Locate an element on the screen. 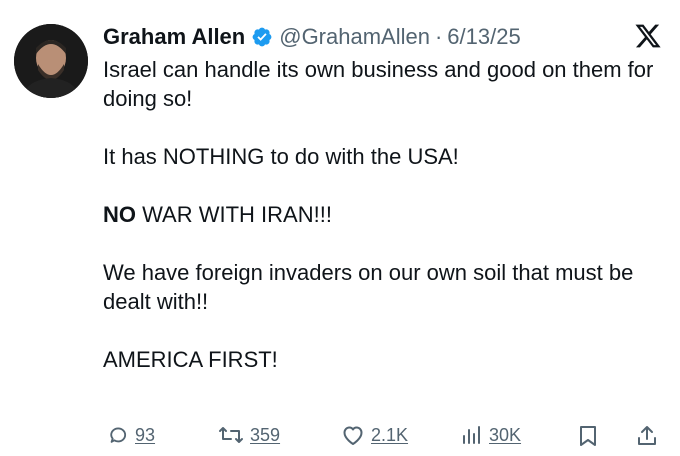  heart-icon is located at coordinates (353, 435).